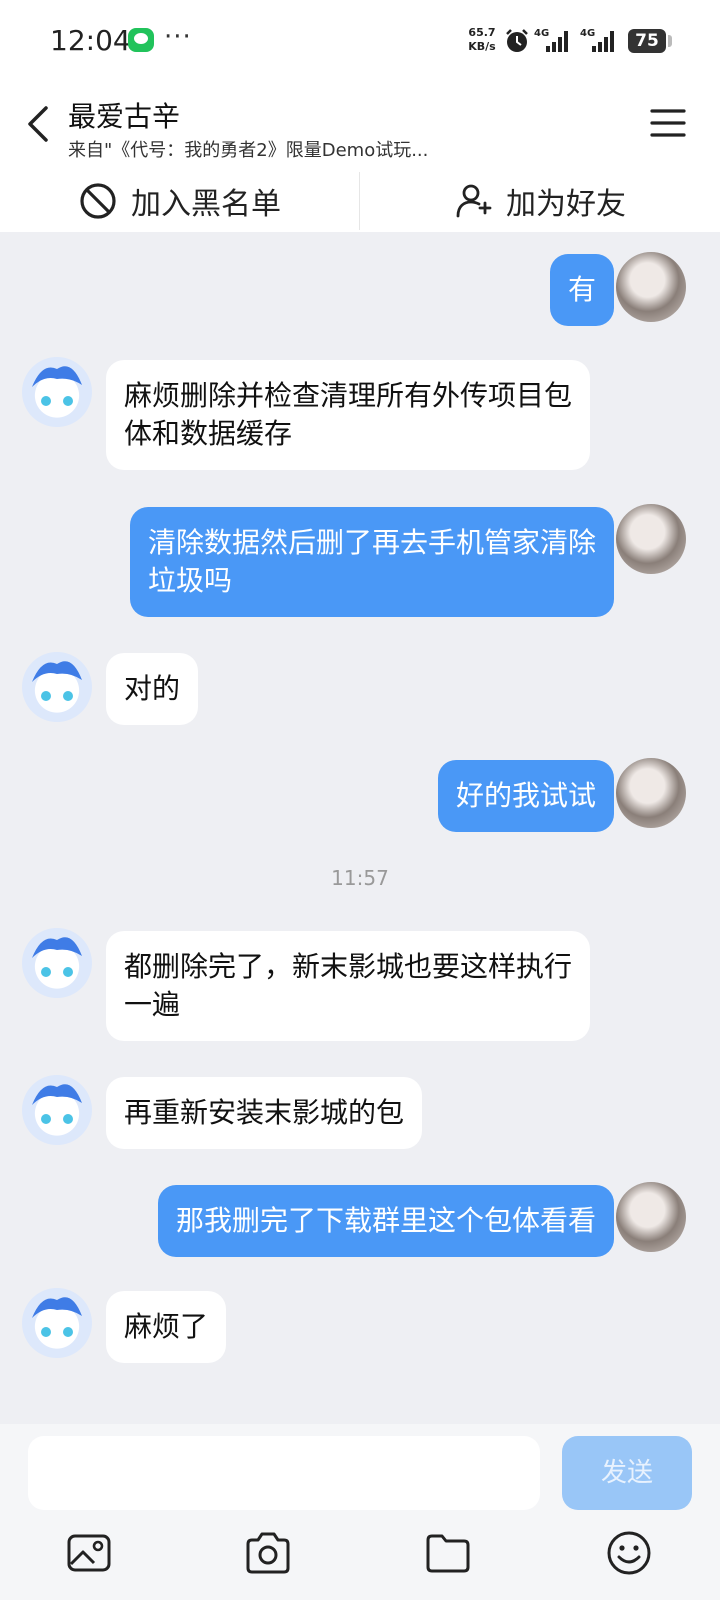  Describe the element at coordinates (517, 40) in the screenshot. I see `alarm-icon` at that location.